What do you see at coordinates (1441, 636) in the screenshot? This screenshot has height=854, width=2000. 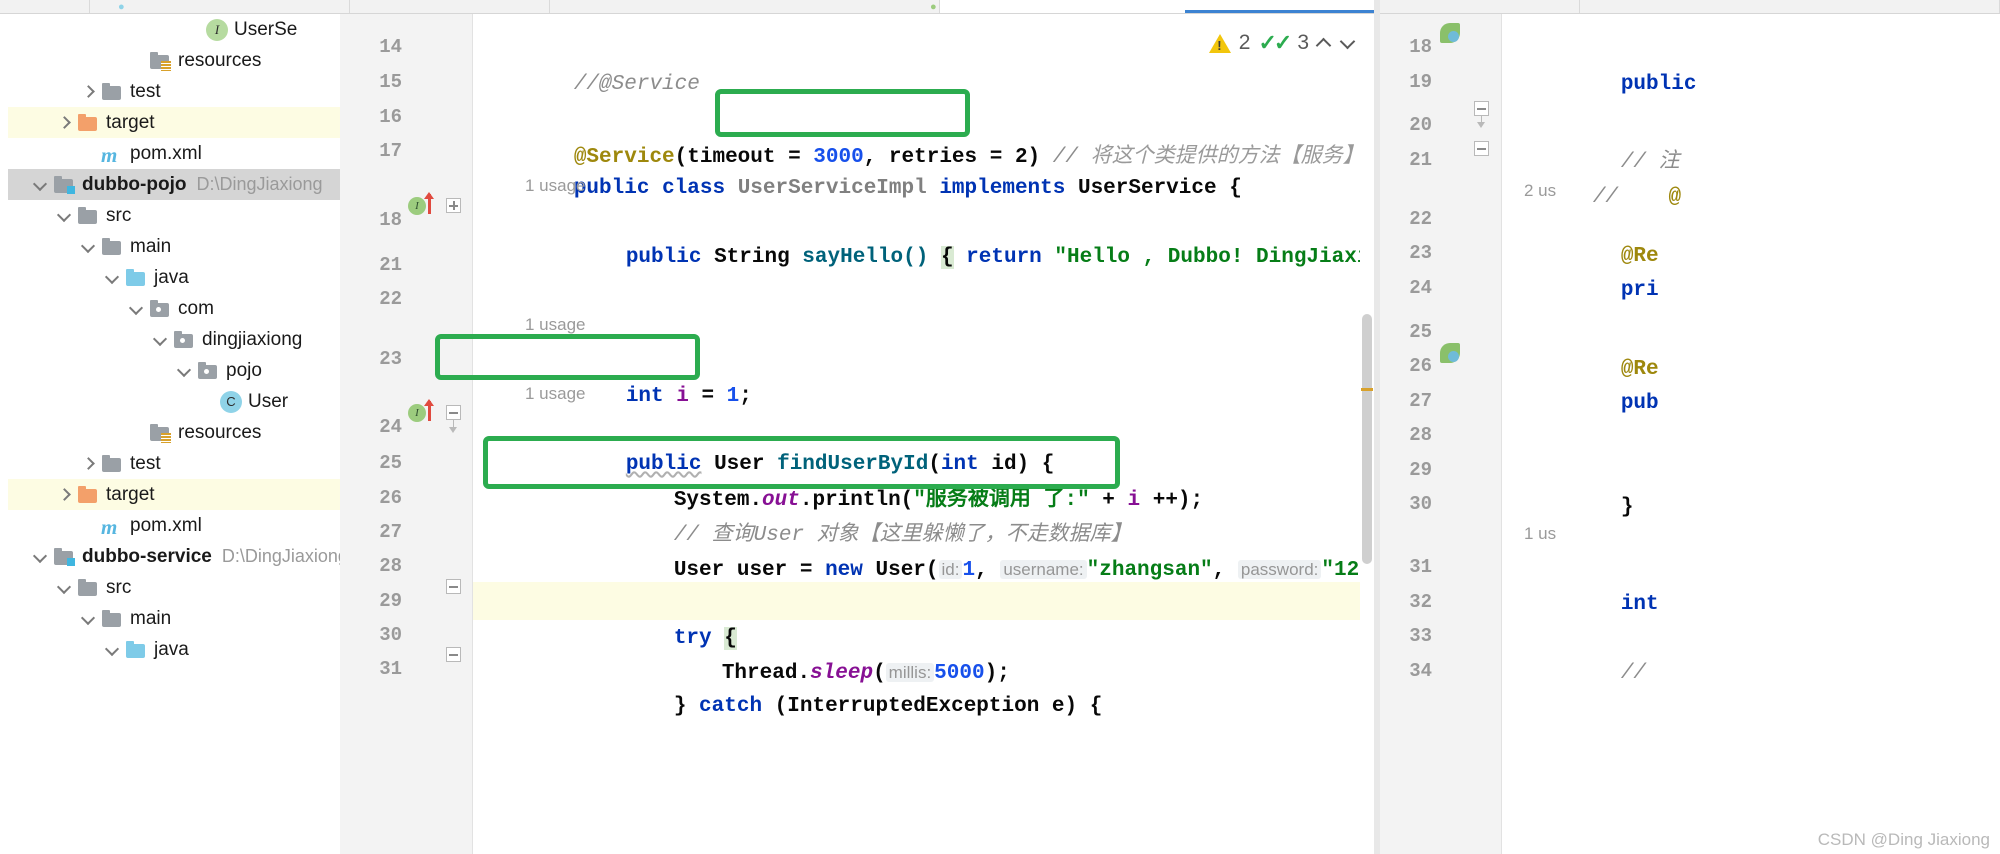 I see `right-gutter-line-number: 33` at bounding box center [1441, 636].